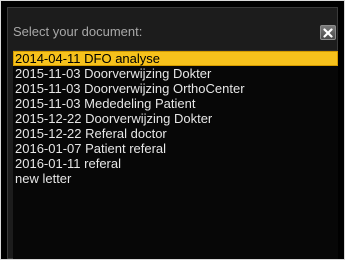  What do you see at coordinates (175, 73) in the screenshot?
I see `document-item: 2015-11-03 Doorverwijzing Dokter` at bounding box center [175, 73].